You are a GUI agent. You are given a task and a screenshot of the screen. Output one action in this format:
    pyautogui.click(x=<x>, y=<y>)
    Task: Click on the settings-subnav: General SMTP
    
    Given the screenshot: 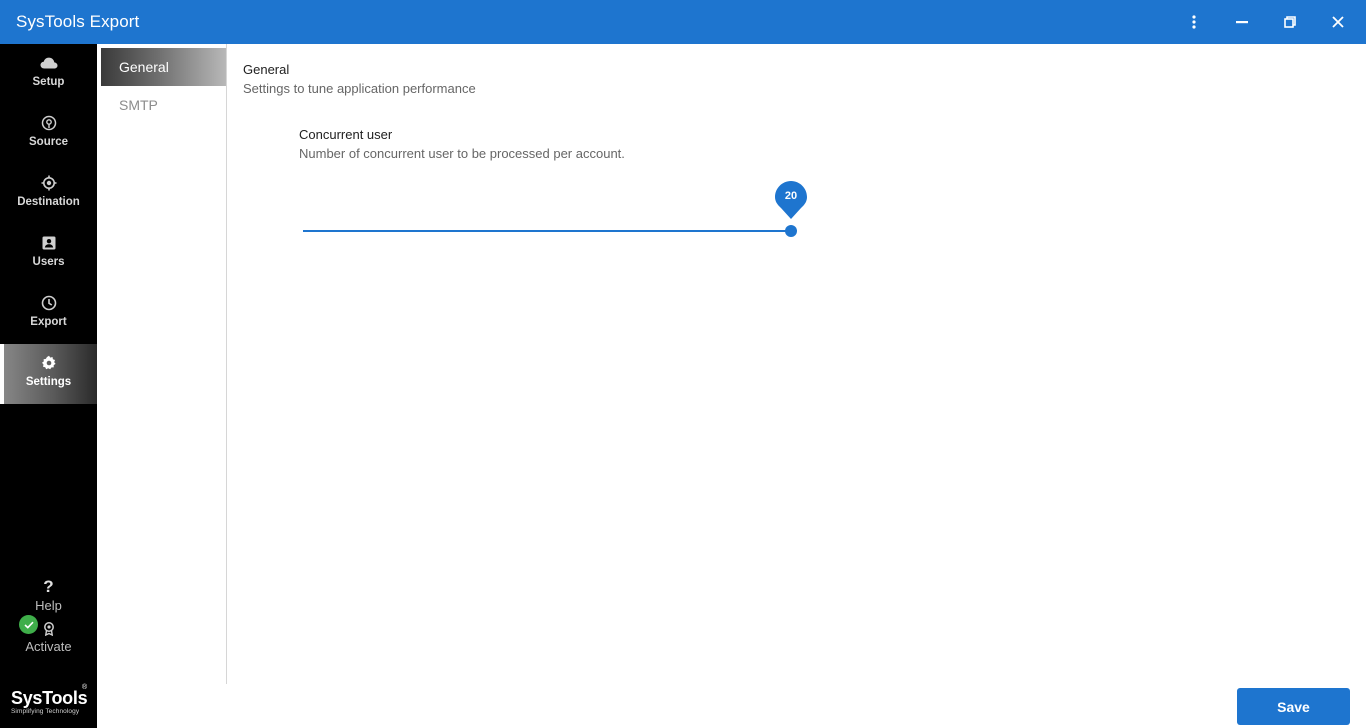 What is the action you would take?
    pyautogui.click(x=162, y=364)
    